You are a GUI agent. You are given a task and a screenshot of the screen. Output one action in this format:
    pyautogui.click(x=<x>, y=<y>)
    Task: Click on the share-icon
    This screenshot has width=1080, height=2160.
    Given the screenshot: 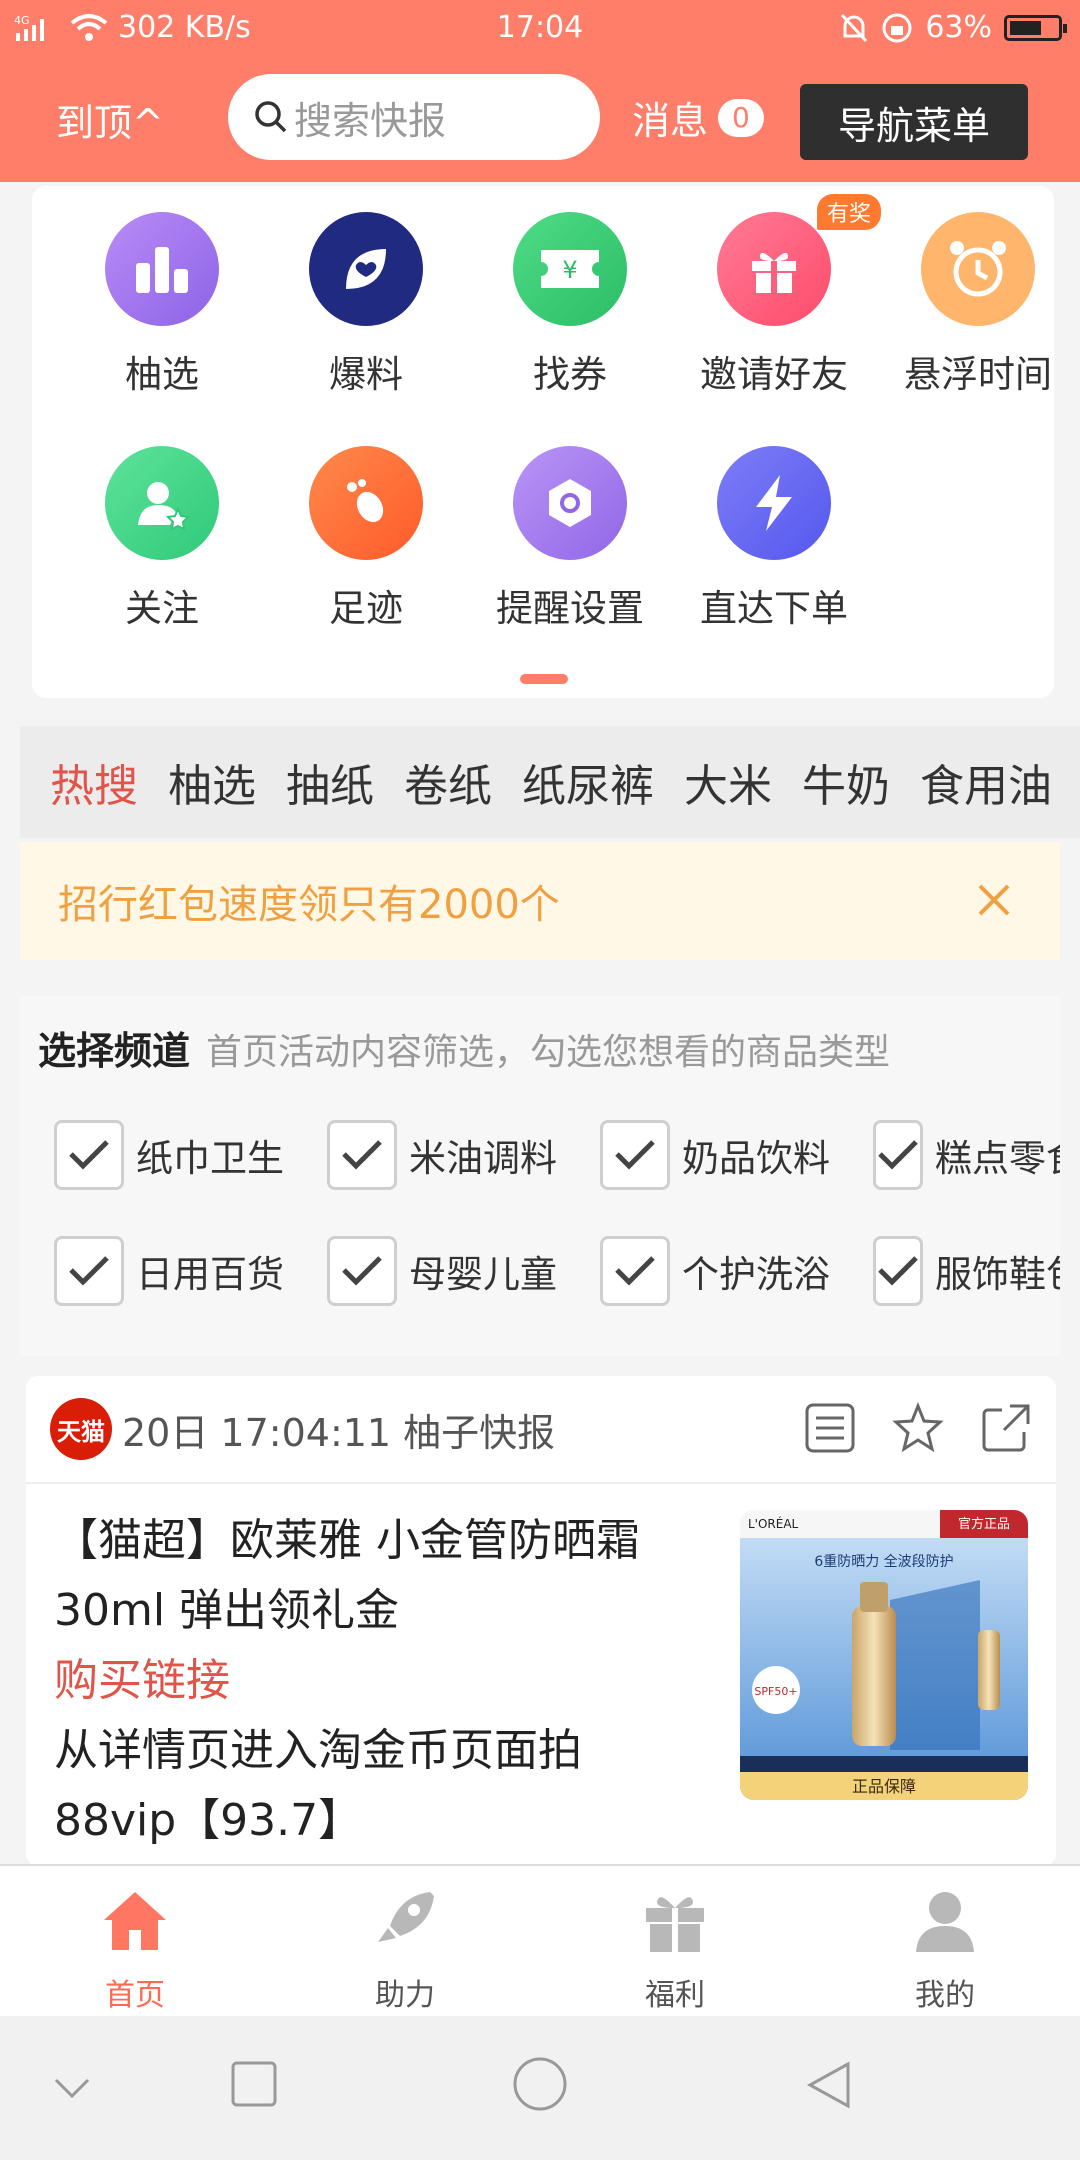 What is the action you would take?
    pyautogui.click(x=1006, y=1428)
    